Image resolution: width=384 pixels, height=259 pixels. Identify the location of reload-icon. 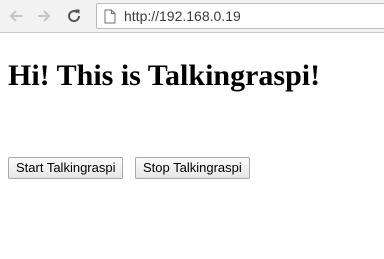
(74, 16).